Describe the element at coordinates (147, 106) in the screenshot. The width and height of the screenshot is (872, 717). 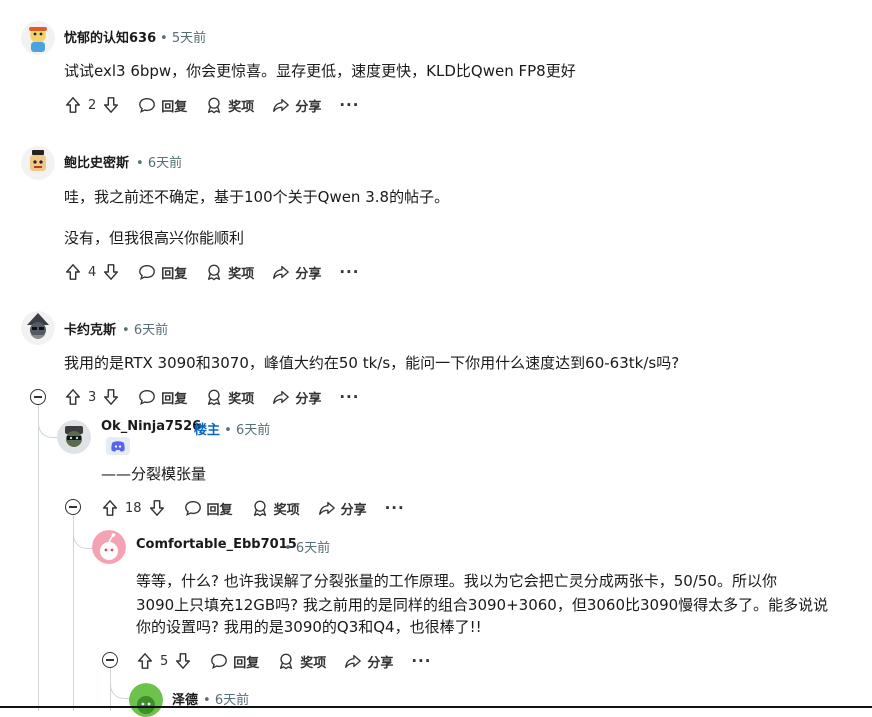
I see `reply-bubble-icon` at that location.